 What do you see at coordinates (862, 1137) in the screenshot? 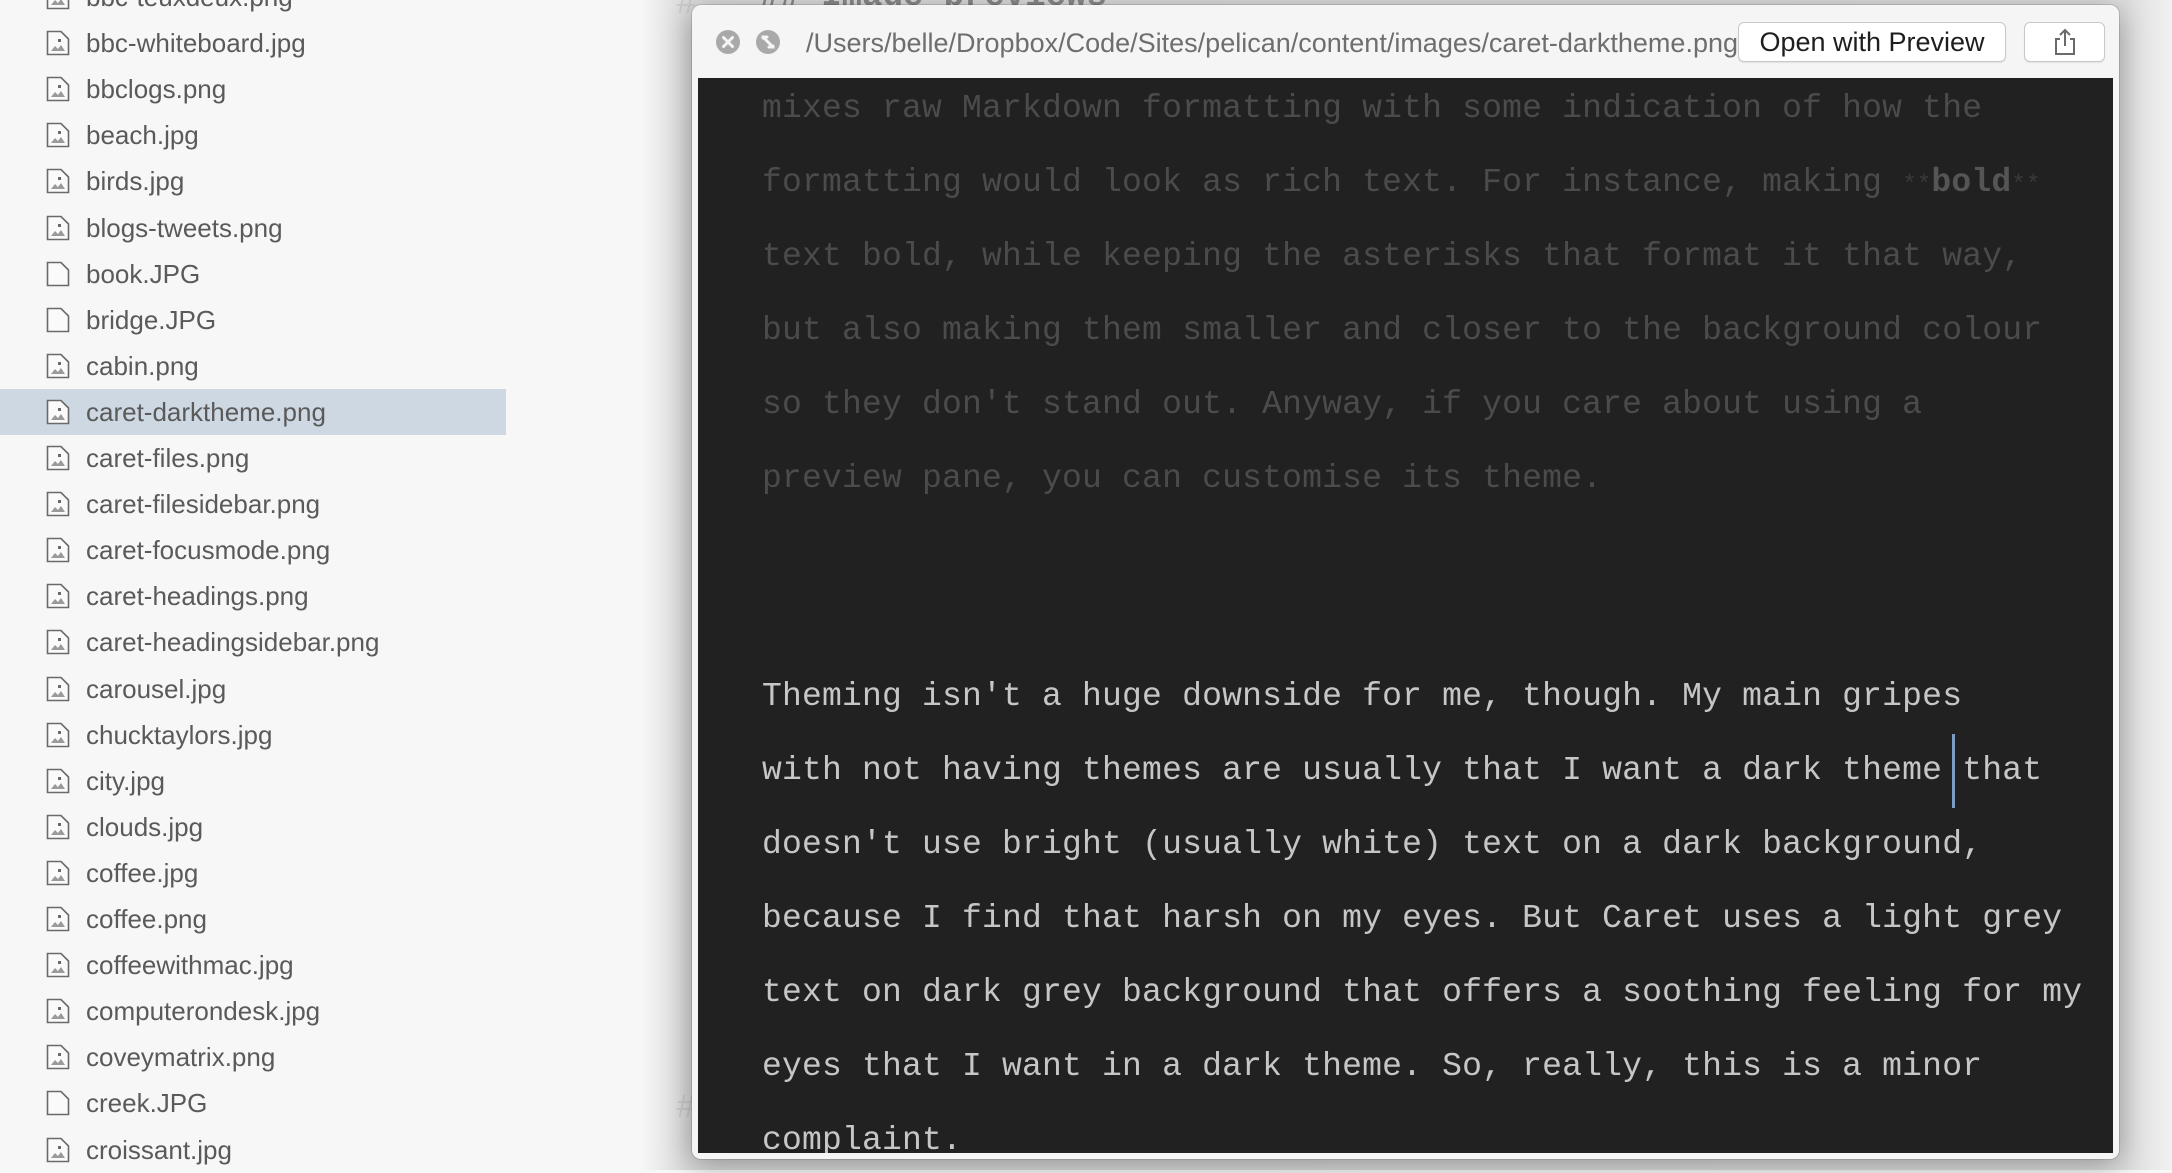
I see `line-text: complaint.` at bounding box center [862, 1137].